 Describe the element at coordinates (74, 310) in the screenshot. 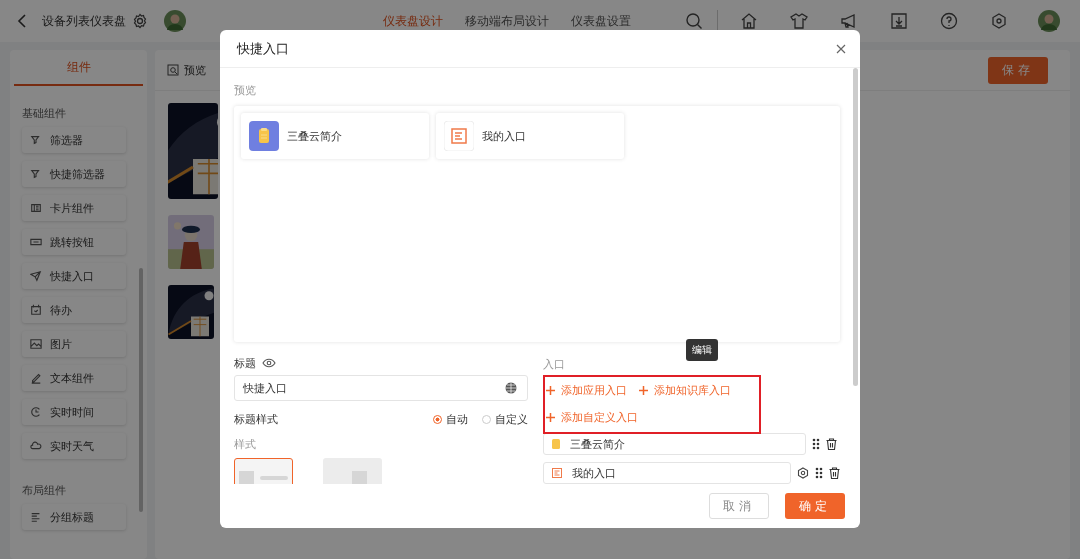

I see `component-item: 待办` at that location.